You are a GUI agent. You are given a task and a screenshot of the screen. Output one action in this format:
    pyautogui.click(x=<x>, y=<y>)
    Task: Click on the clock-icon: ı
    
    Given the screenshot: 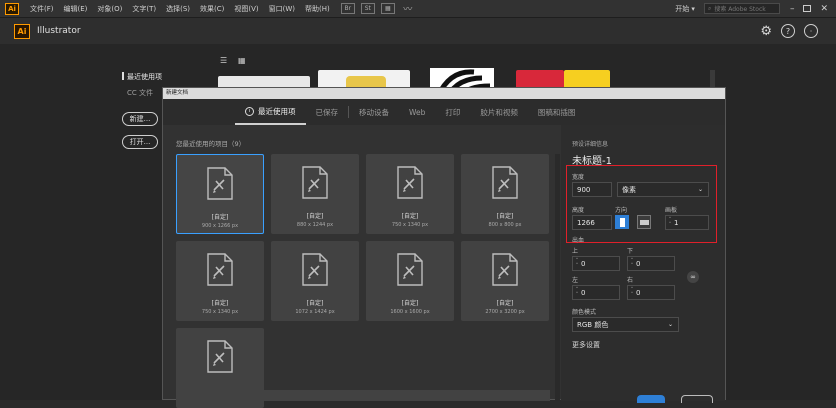 What is the action you would take?
    pyautogui.click(x=249, y=111)
    